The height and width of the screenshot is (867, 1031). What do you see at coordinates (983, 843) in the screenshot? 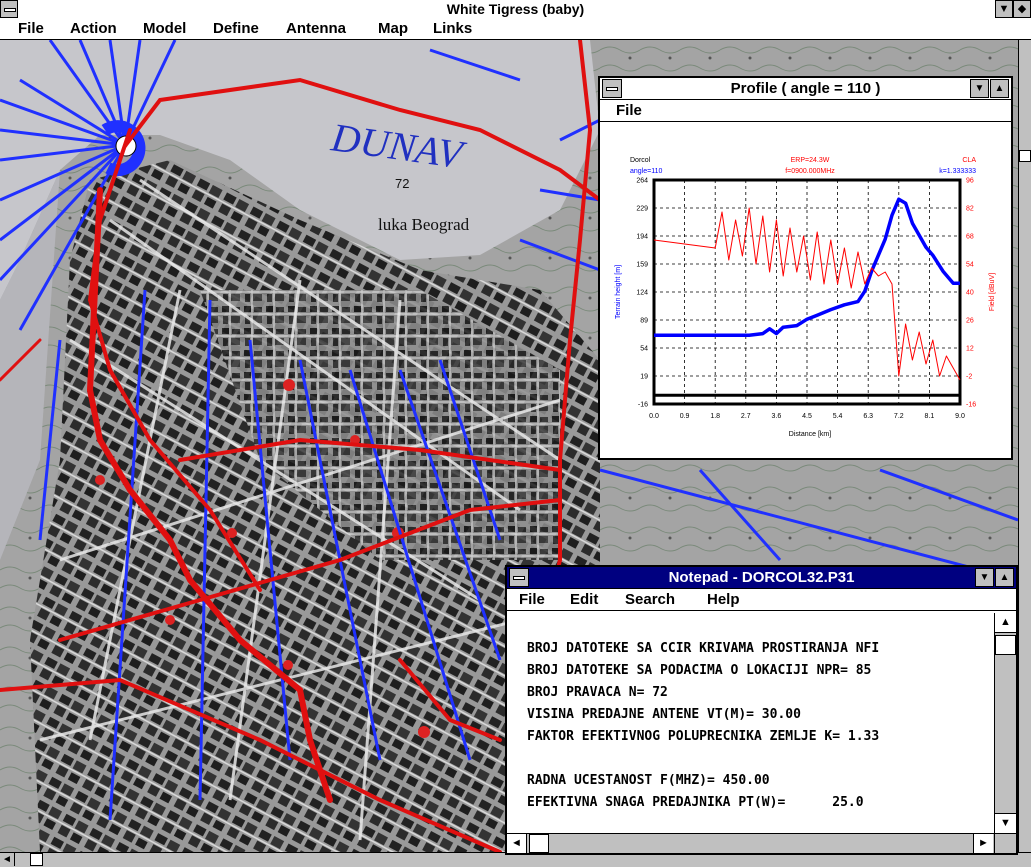
I see `right-arrow-icon: ►` at bounding box center [983, 843].